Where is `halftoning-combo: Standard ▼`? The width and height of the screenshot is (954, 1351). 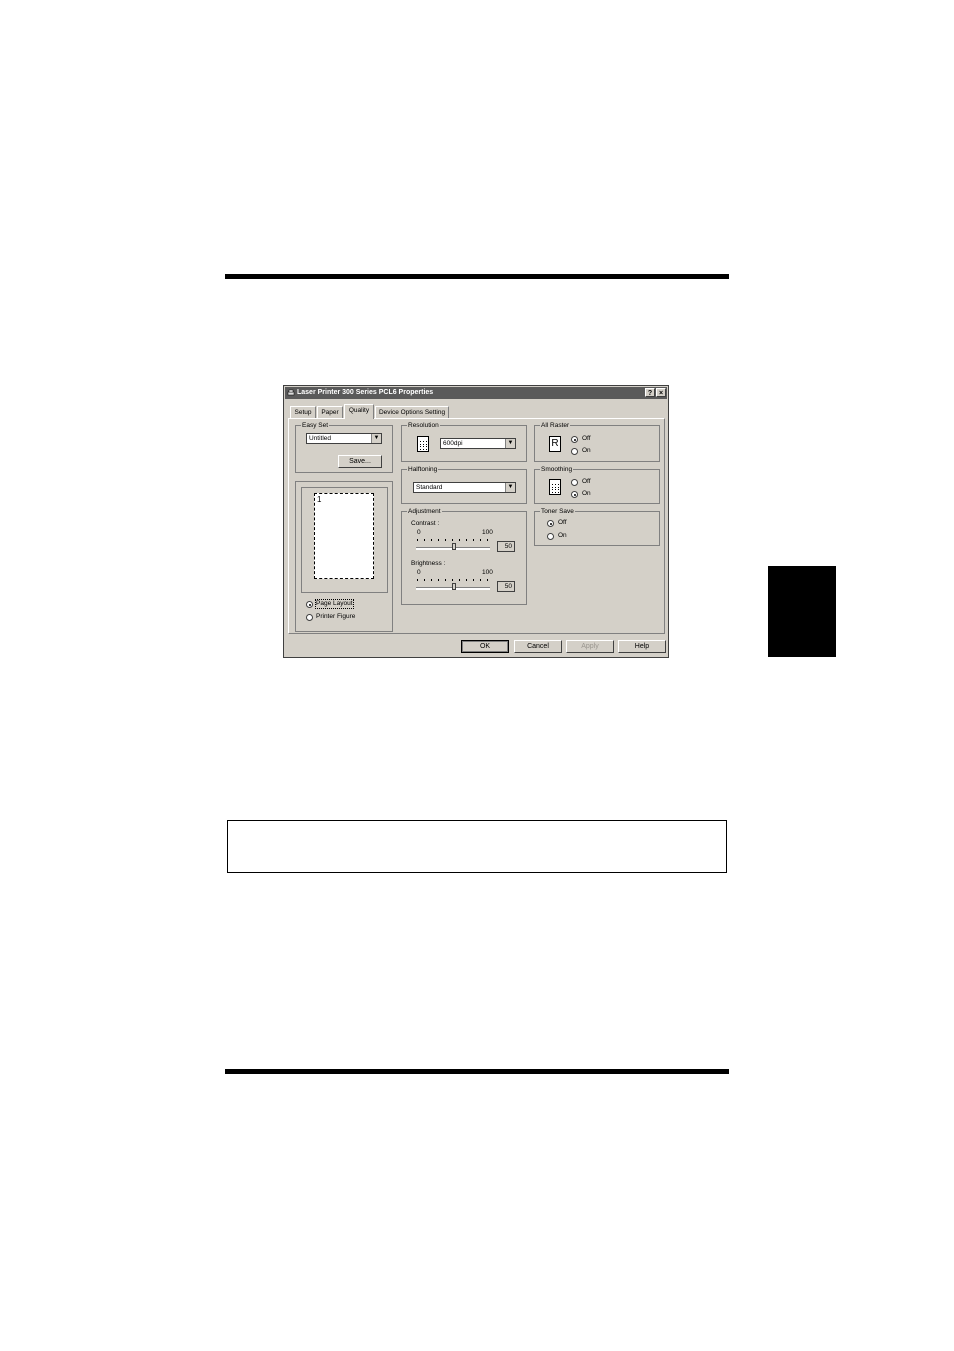
halftoning-combo: Standard ▼ is located at coordinates (464, 487).